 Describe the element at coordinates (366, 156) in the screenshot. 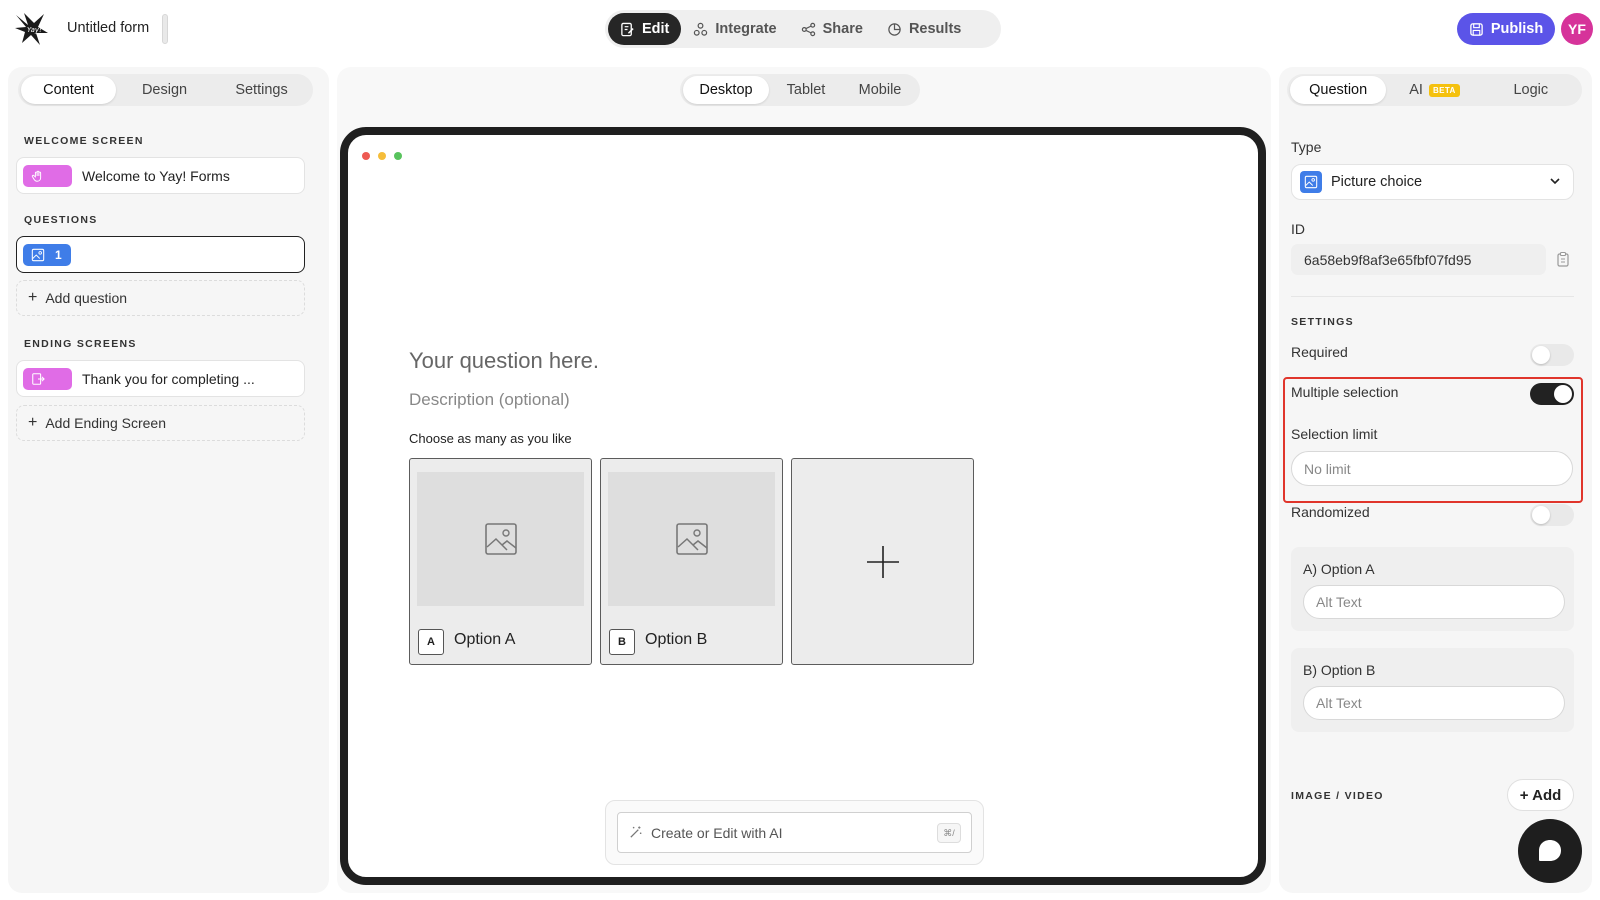

I see `close-dot` at that location.